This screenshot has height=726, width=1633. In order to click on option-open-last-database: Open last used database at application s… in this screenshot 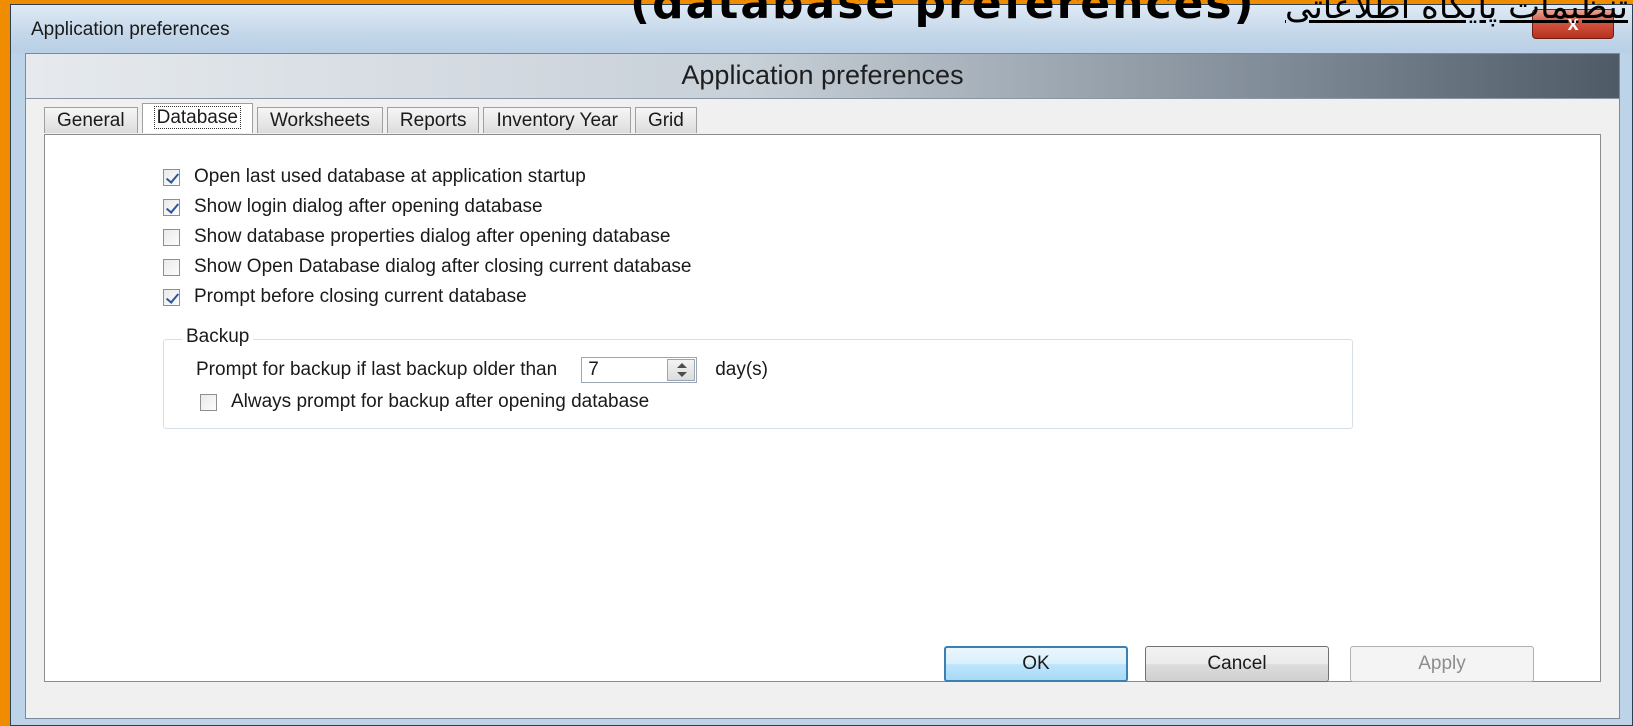, I will do `click(374, 177)`.